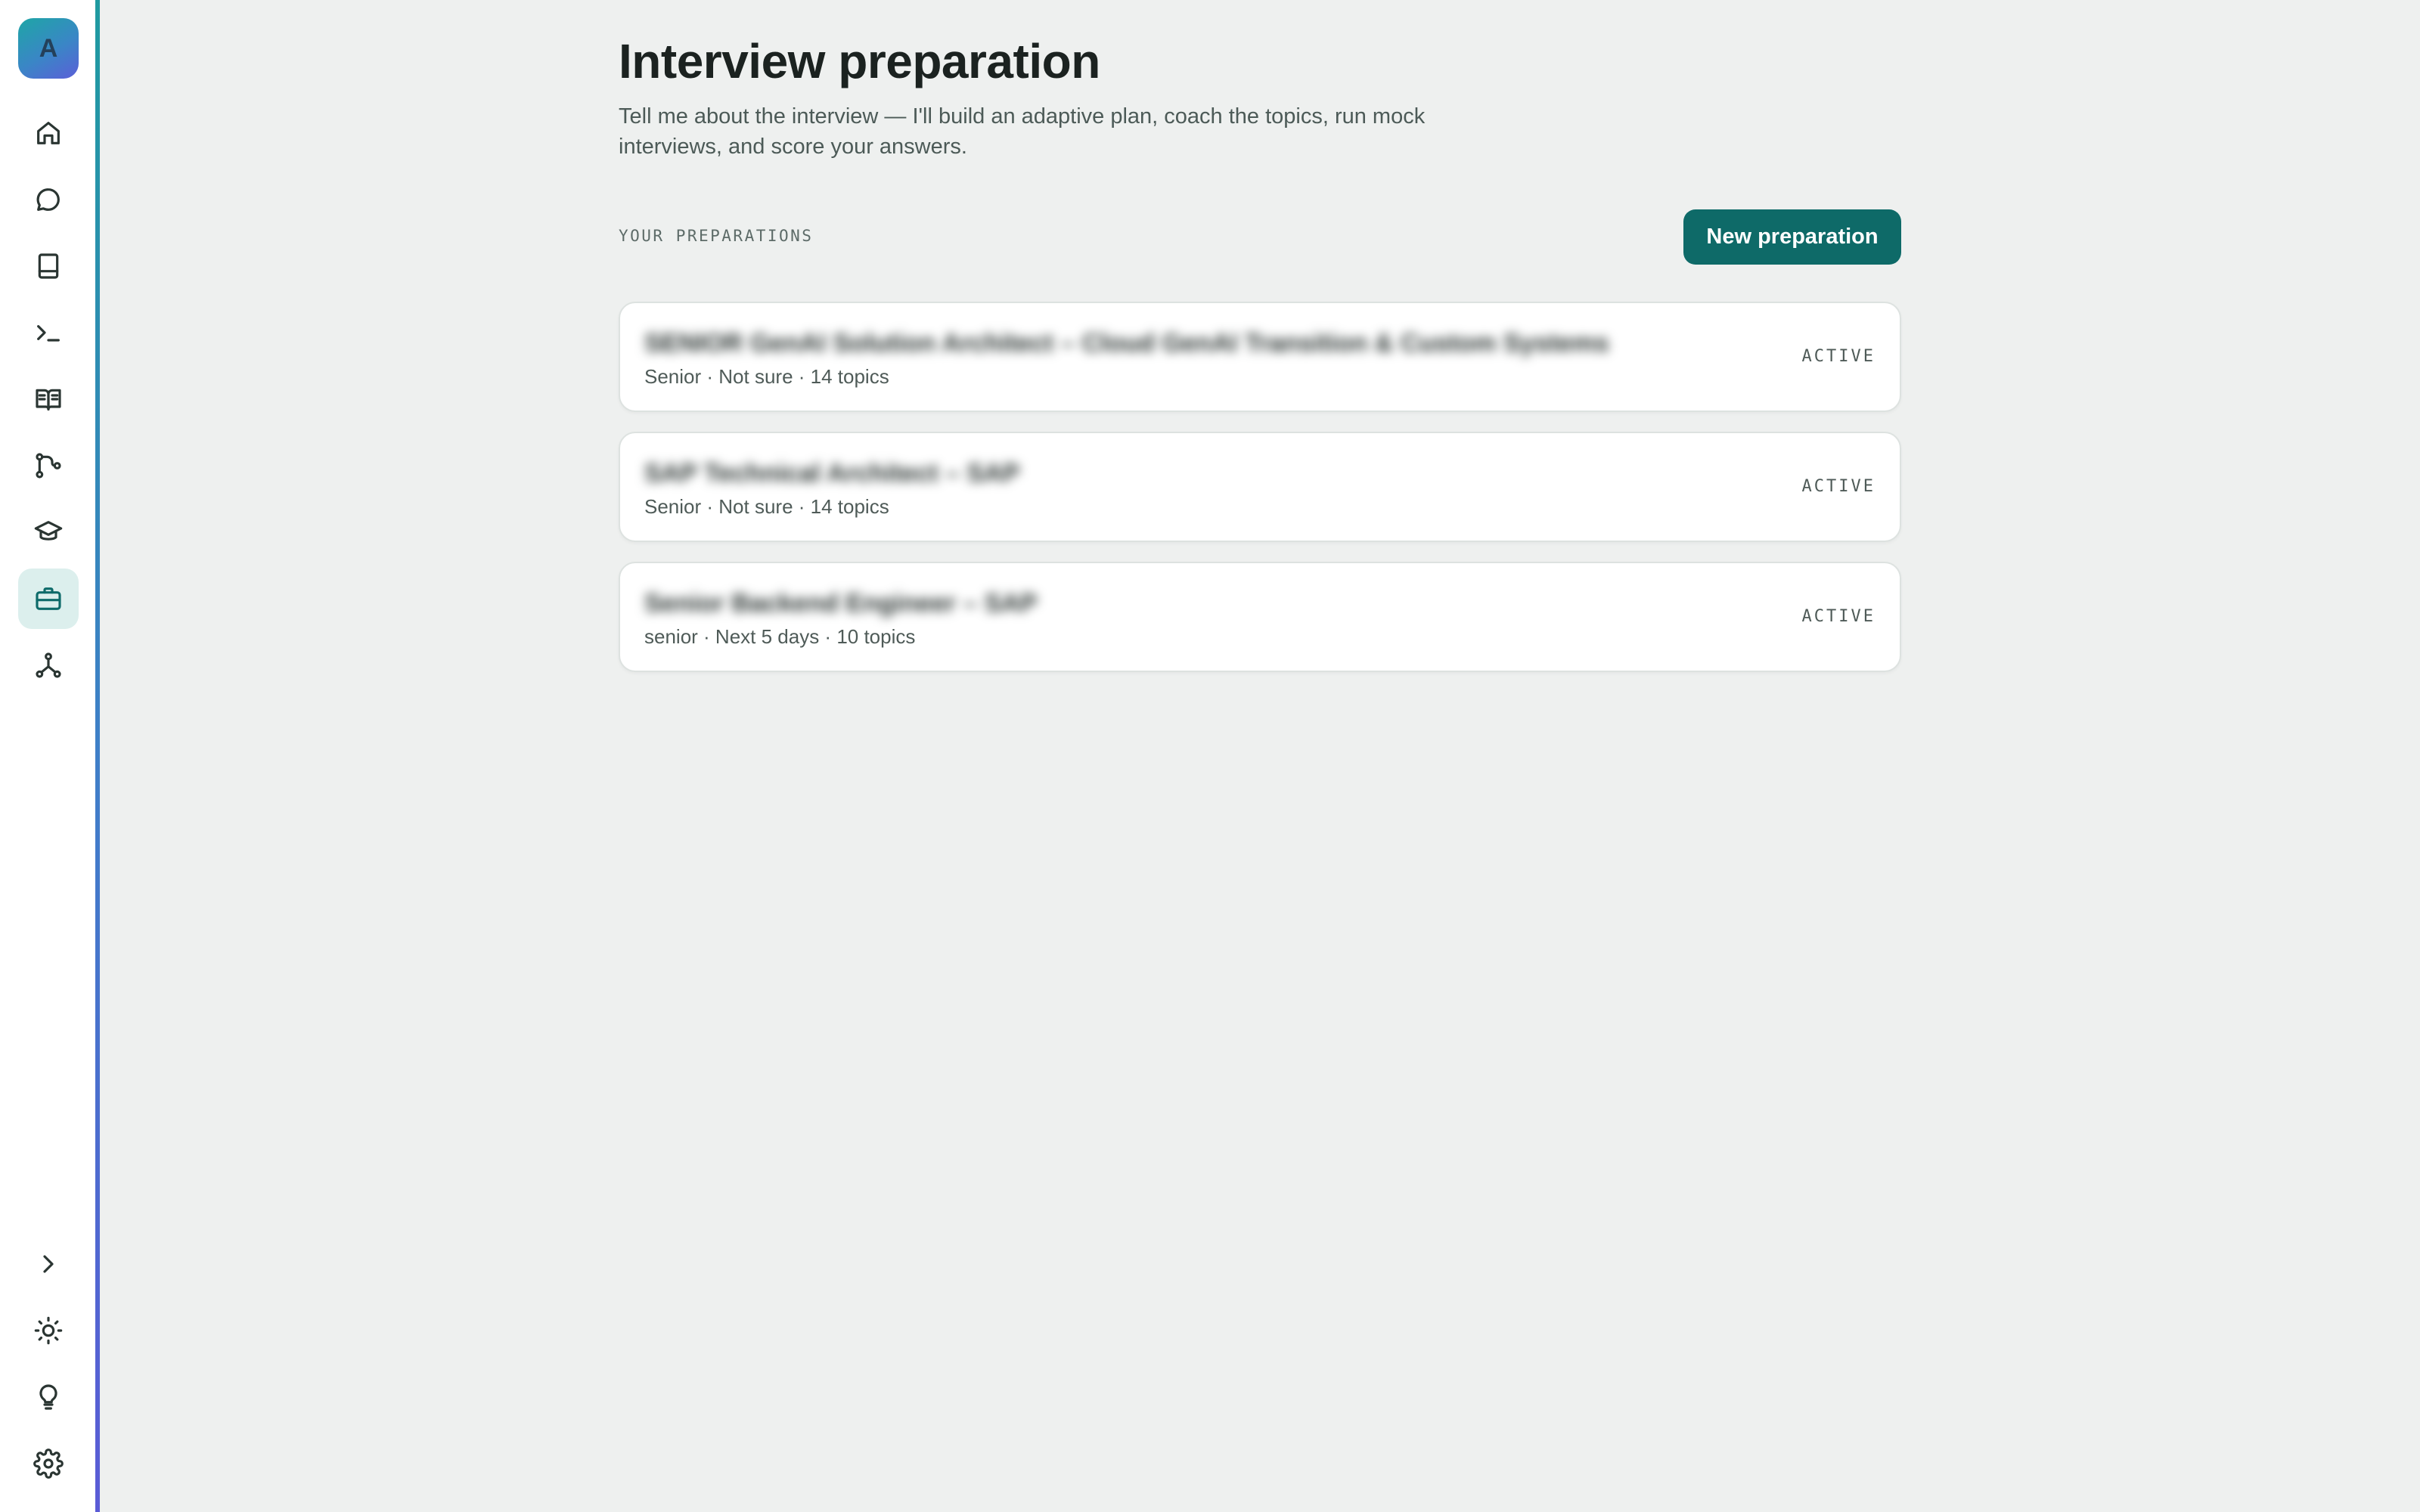 This screenshot has width=2420, height=1512. I want to click on home-icon, so click(48, 133).